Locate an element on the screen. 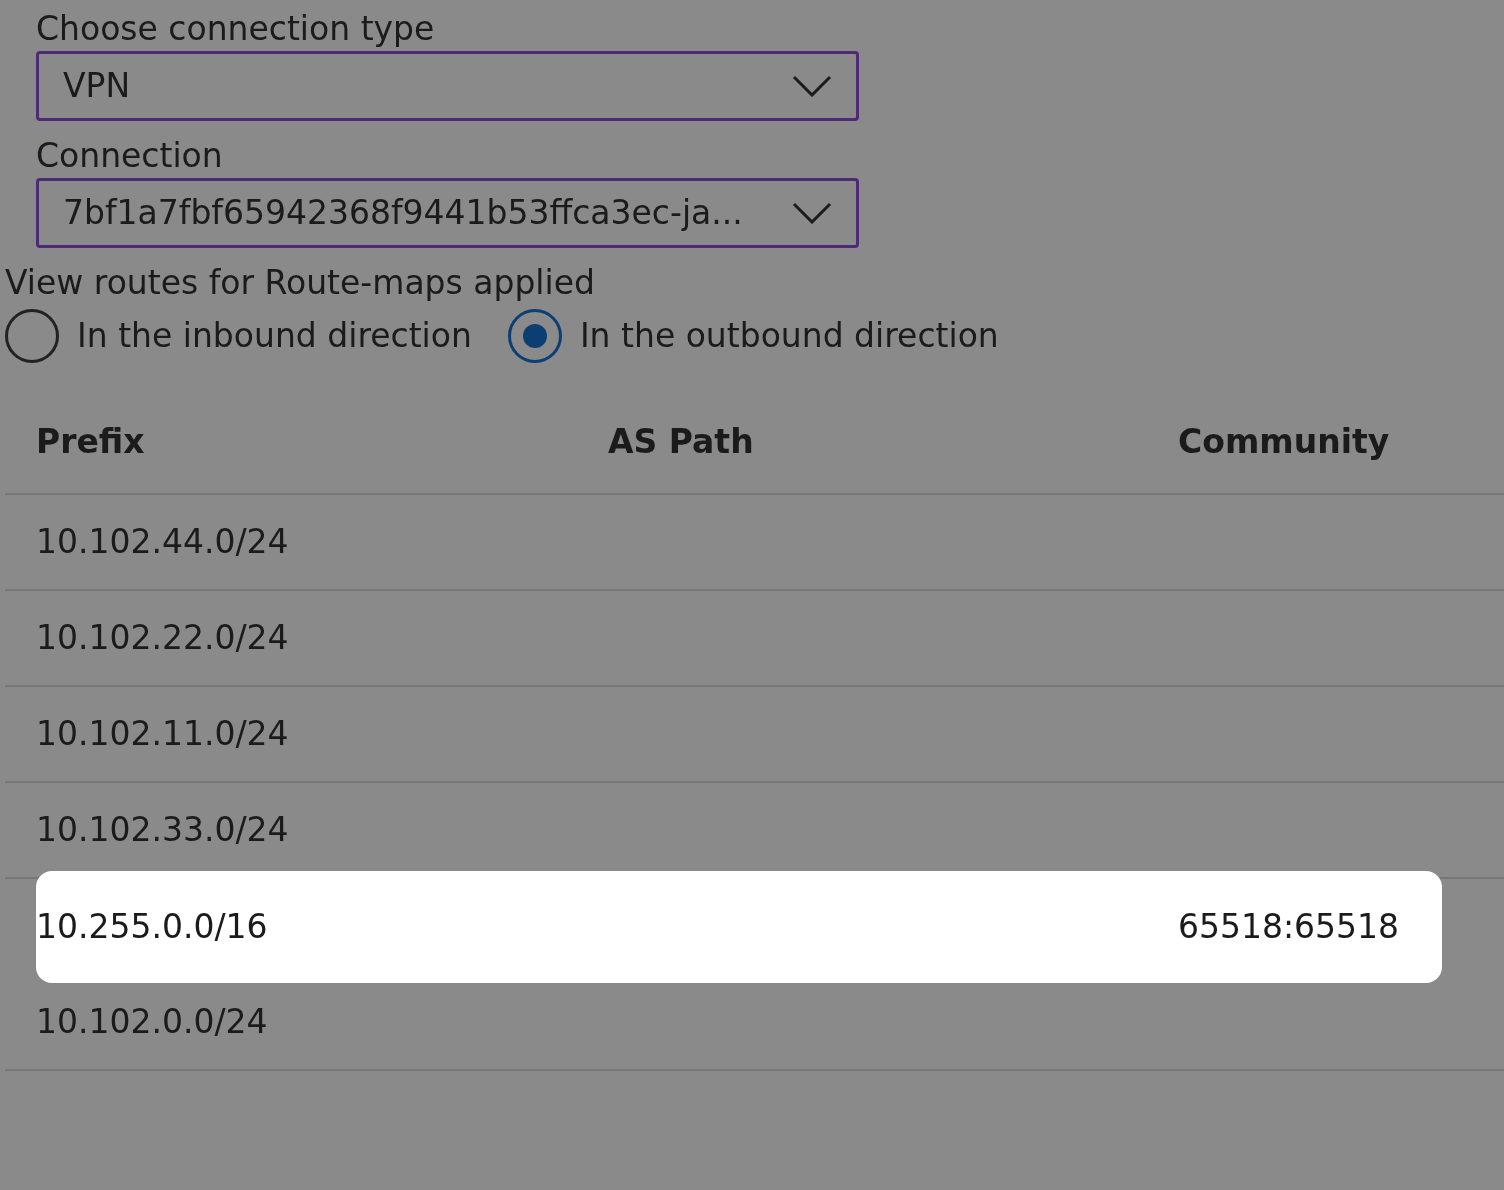 This screenshot has height=1190, width=1504. table-cell-text: 10.255.0.0/16 is located at coordinates (152, 926).